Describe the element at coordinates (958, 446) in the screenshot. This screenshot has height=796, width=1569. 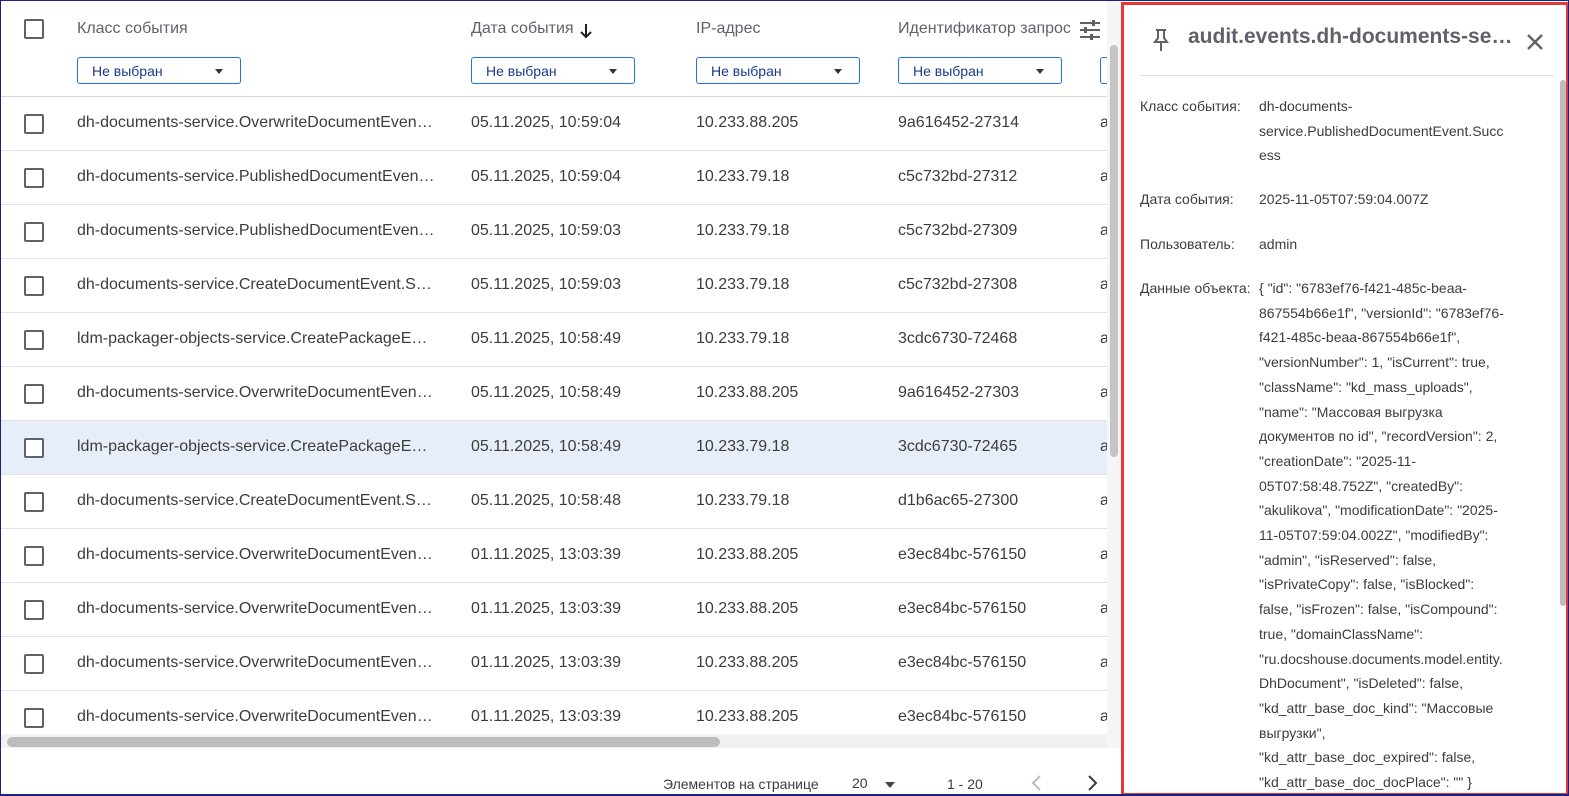
I see `request-id-cell: 3cdc6730-72465` at that location.